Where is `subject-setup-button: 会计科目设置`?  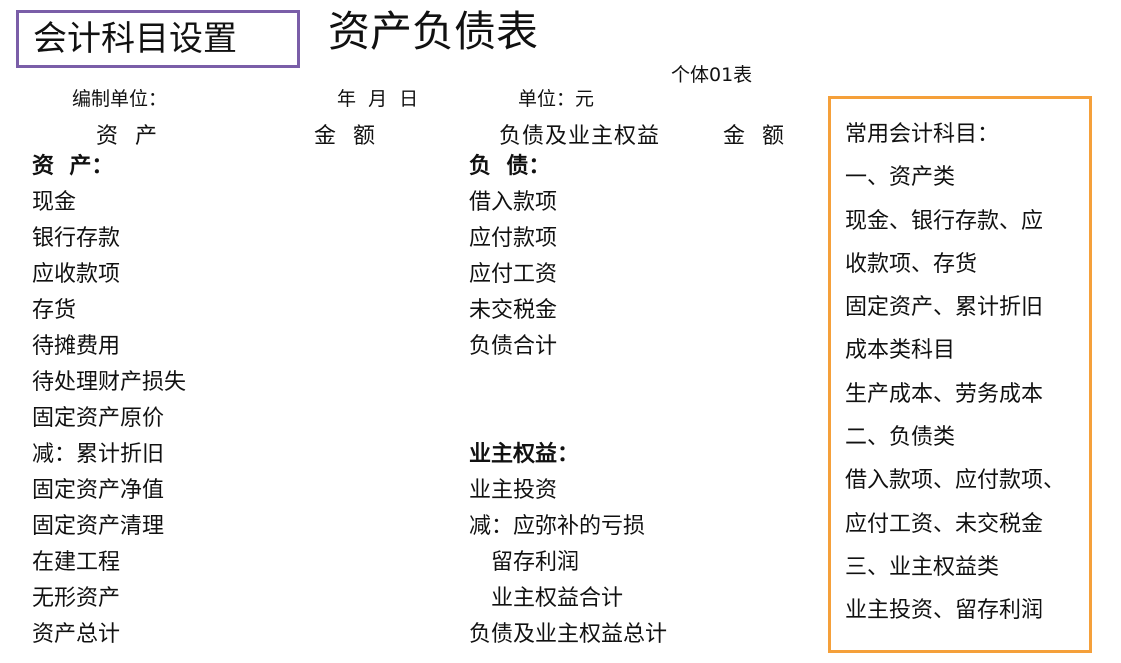
subject-setup-button: 会计科目设置 is located at coordinates (158, 39).